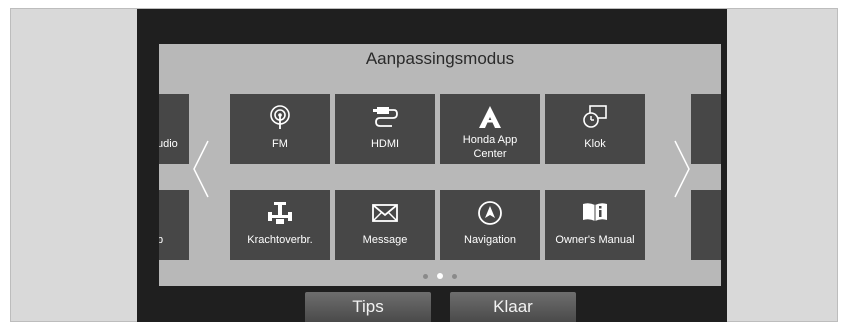 This screenshot has width=851, height=322. What do you see at coordinates (385, 117) in the screenshot?
I see `hdmi-icon` at bounding box center [385, 117].